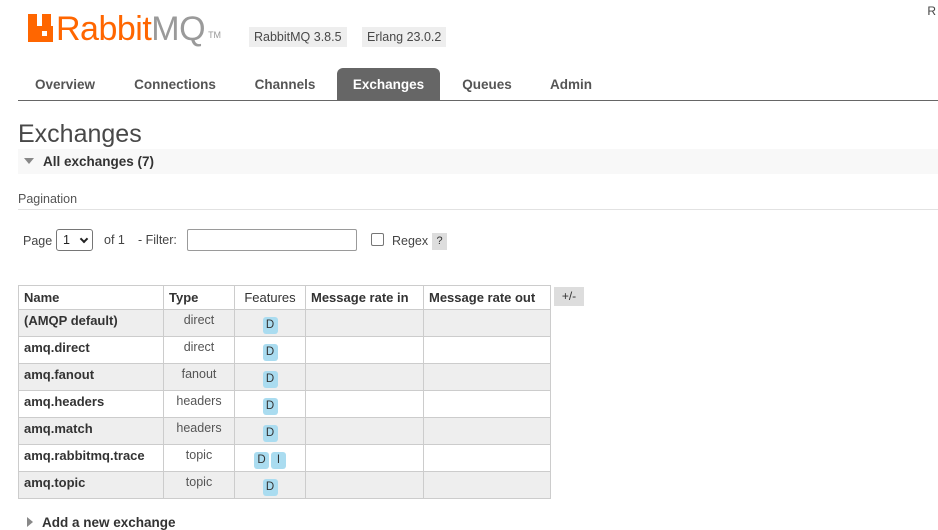 This screenshot has height=530, width=938. What do you see at coordinates (91, 431) in the screenshot?
I see `exchange-name-link: amq.match` at bounding box center [91, 431].